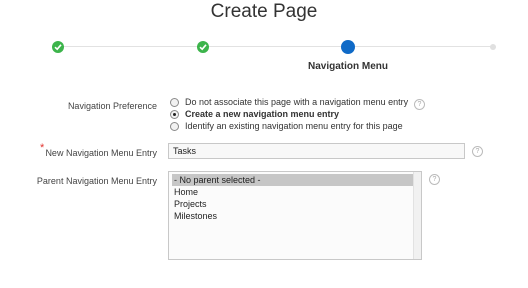 Image resolution: width=528 pixels, height=288 pixels. I want to click on wizard-step-1-complete-icon, so click(58, 47).